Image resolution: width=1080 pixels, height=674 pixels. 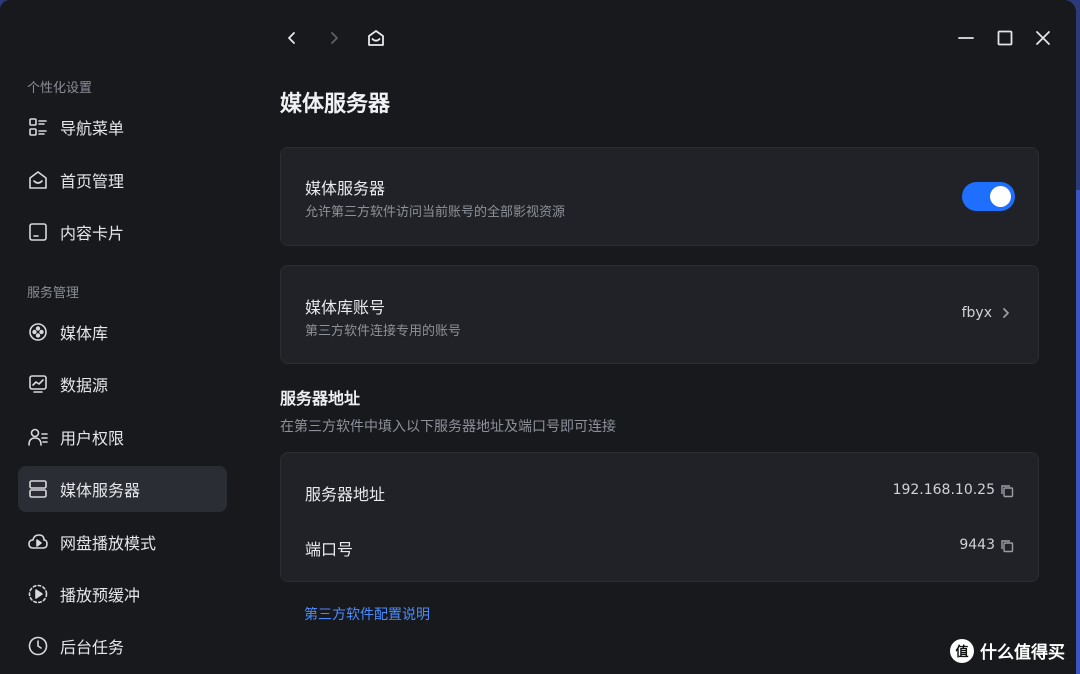 What do you see at coordinates (367, 614) in the screenshot?
I see `config-help-link: 第三方软件配置说明` at bounding box center [367, 614].